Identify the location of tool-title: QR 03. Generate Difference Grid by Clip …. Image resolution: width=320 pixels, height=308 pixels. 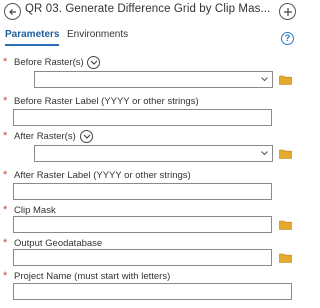
(148, 9).